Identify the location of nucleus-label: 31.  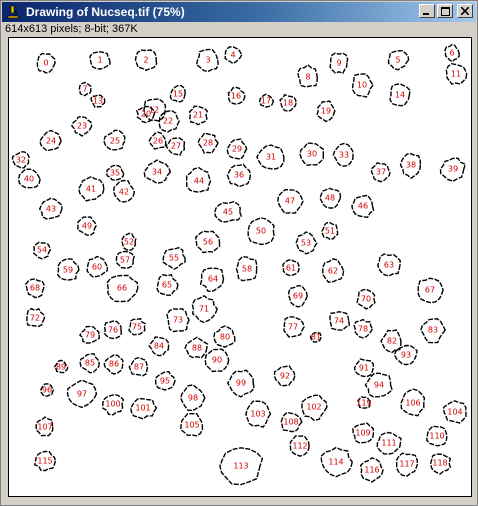
(271, 157).